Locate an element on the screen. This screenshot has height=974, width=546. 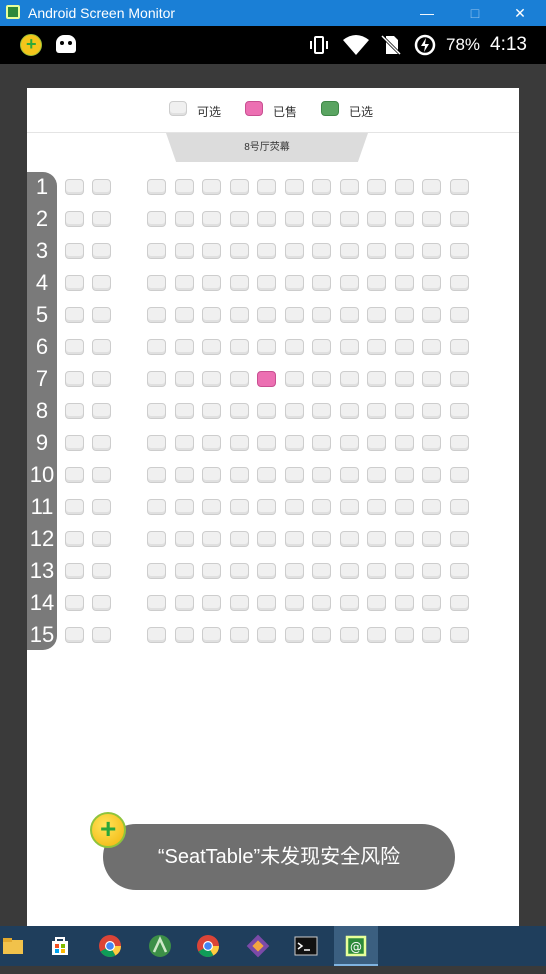
git-icon is located at coordinates (258, 946).